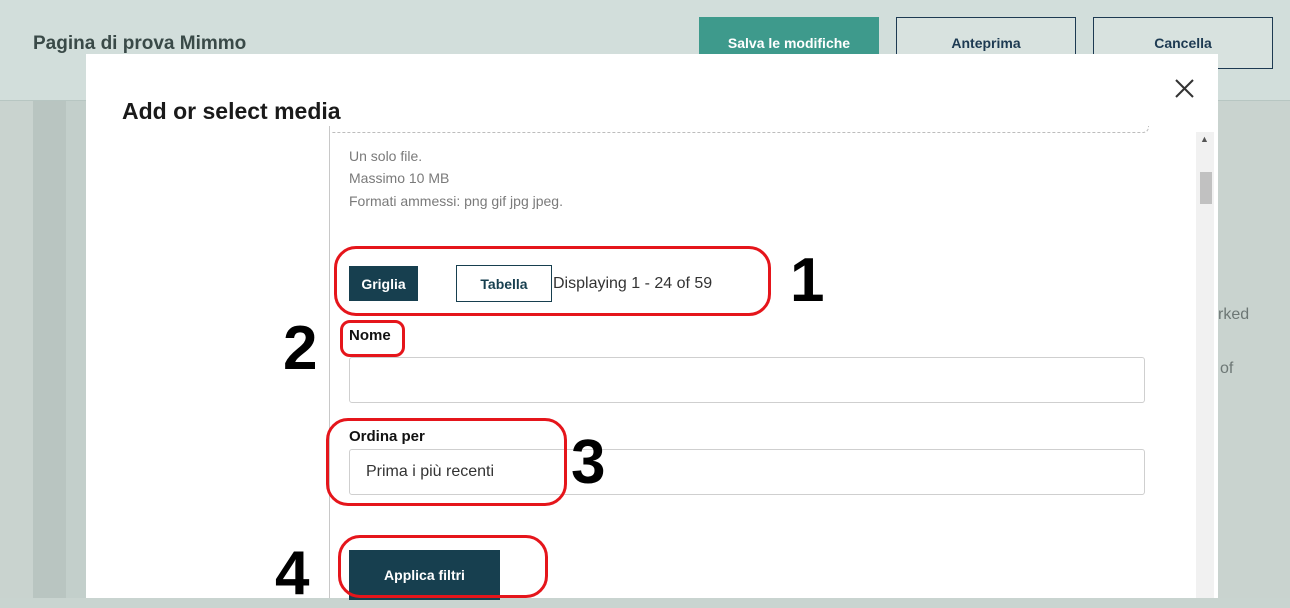  I want to click on name-filter-input, so click(747, 380).